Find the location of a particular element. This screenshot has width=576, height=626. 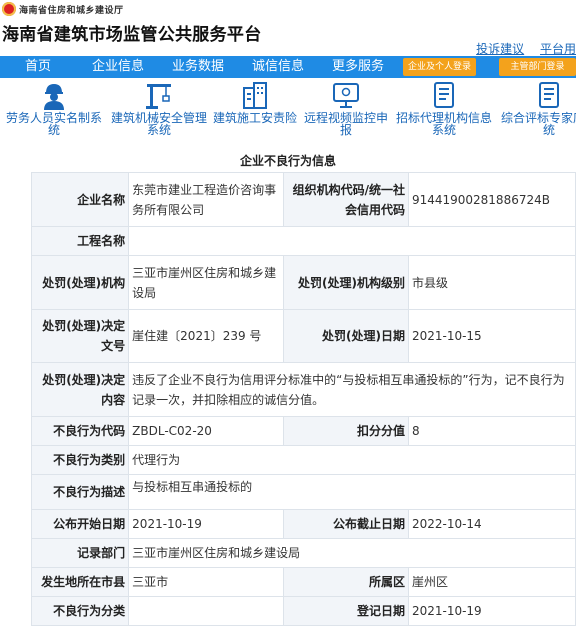

field-label: 企业名称 is located at coordinates (80, 199).